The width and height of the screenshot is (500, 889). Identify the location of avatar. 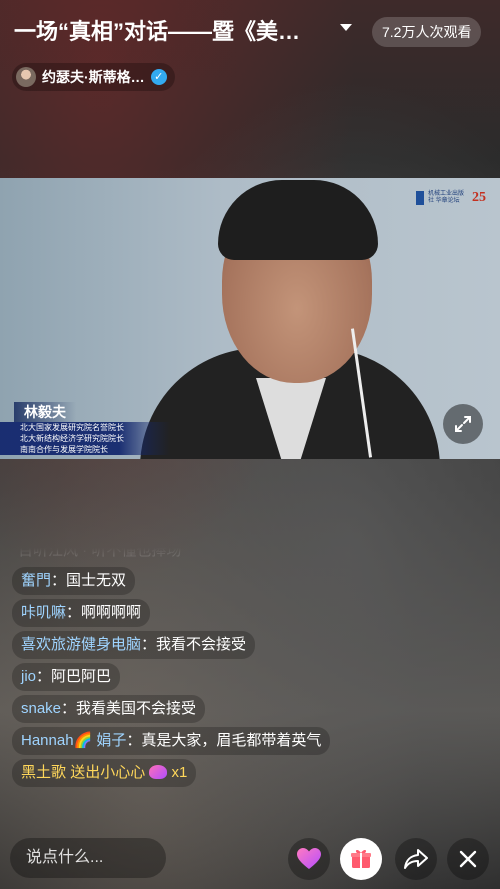
(26, 77).